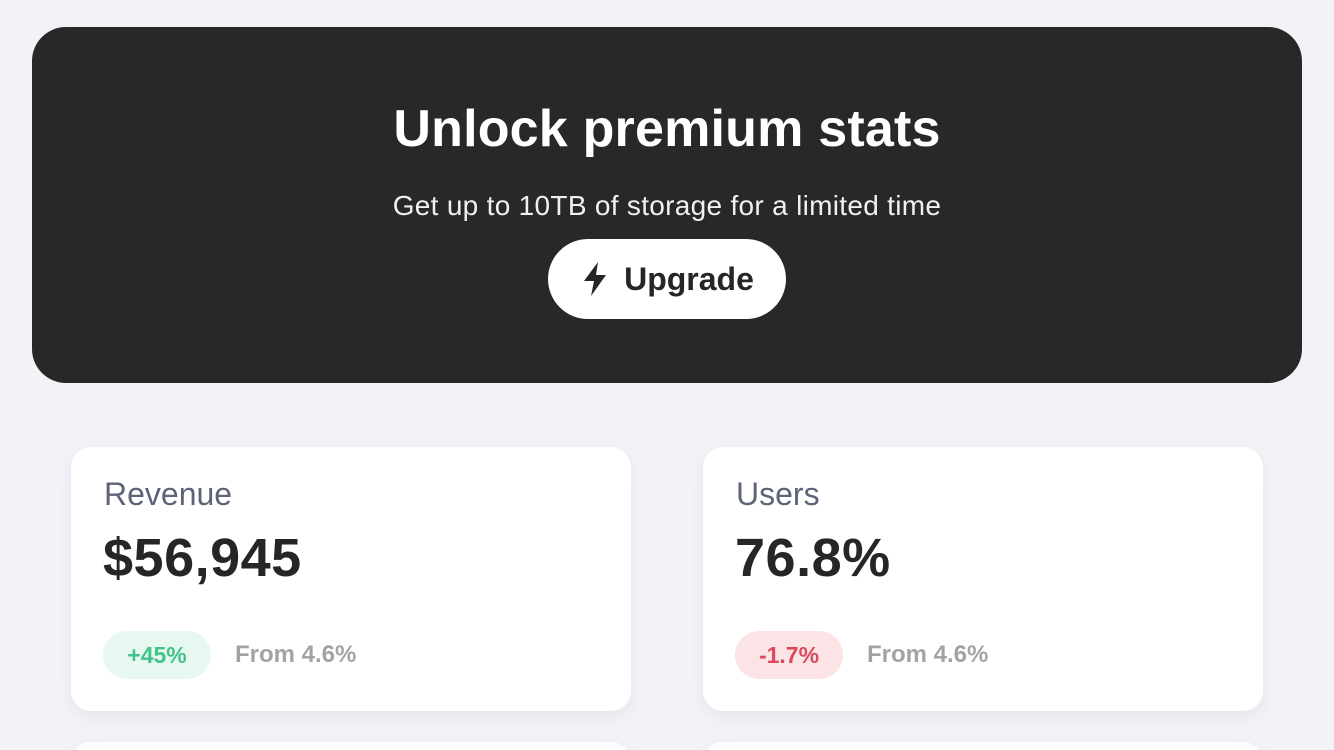 The height and width of the screenshot is (750, 1334). I want to click on upgrade-button: Upgrade, so click(667, 279).